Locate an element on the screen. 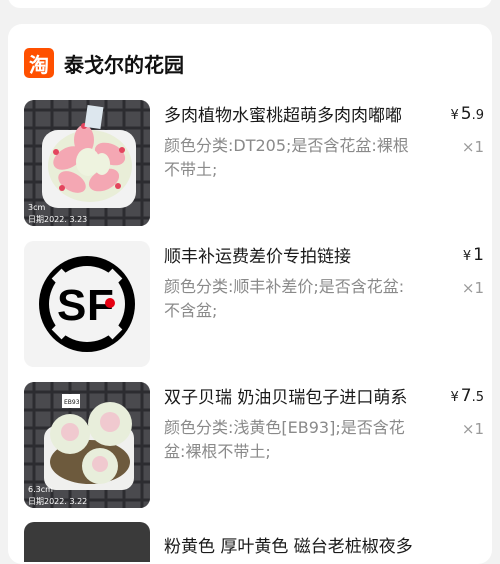 The image size is (500, 564). item-title: 粉黄色 厚叶黄色 磁台老桩椒夜多 is located at coordinates (314, 544).